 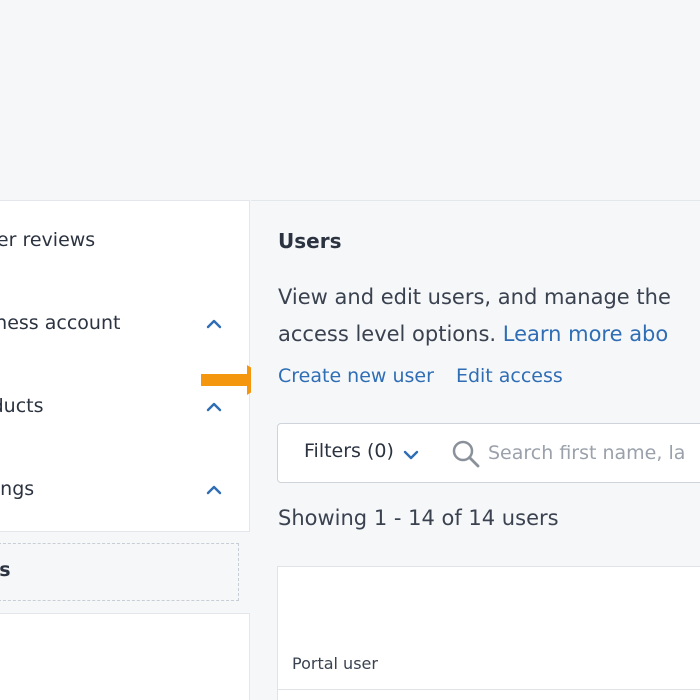 I want to click on description-line-1: View and edit users, and manage the, so click(x=474, y=297).